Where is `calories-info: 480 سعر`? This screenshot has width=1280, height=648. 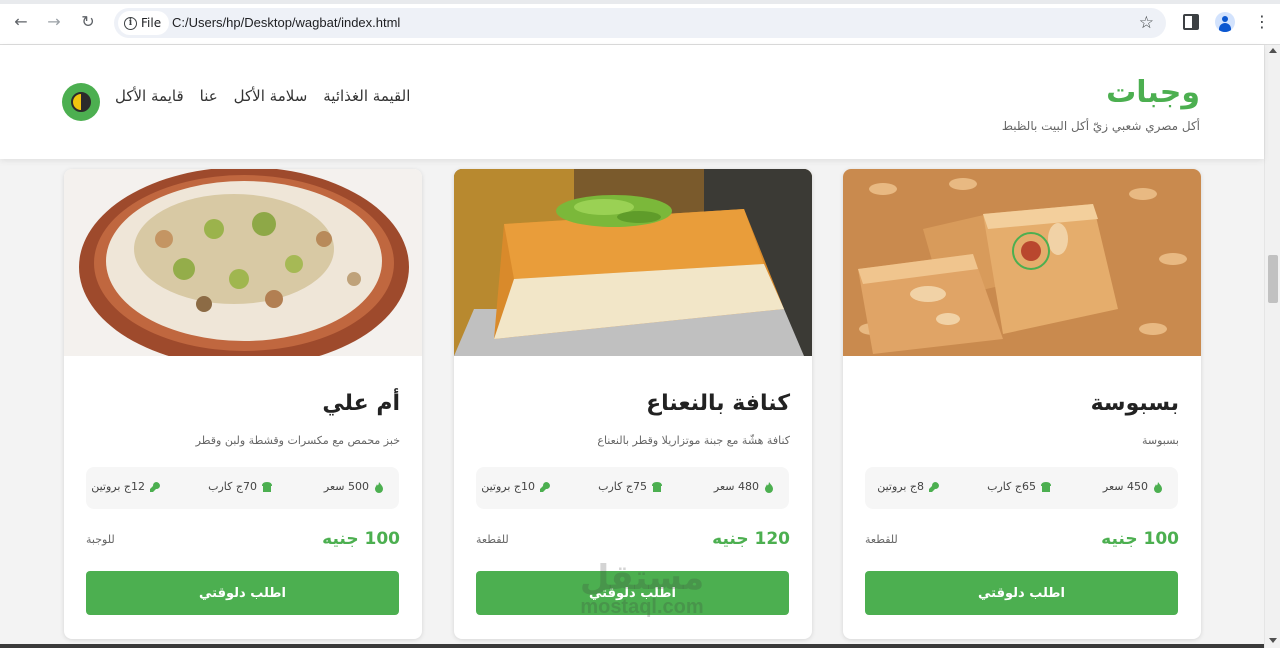 calories-info: 480 سعر is located at coordinates (744, 486).